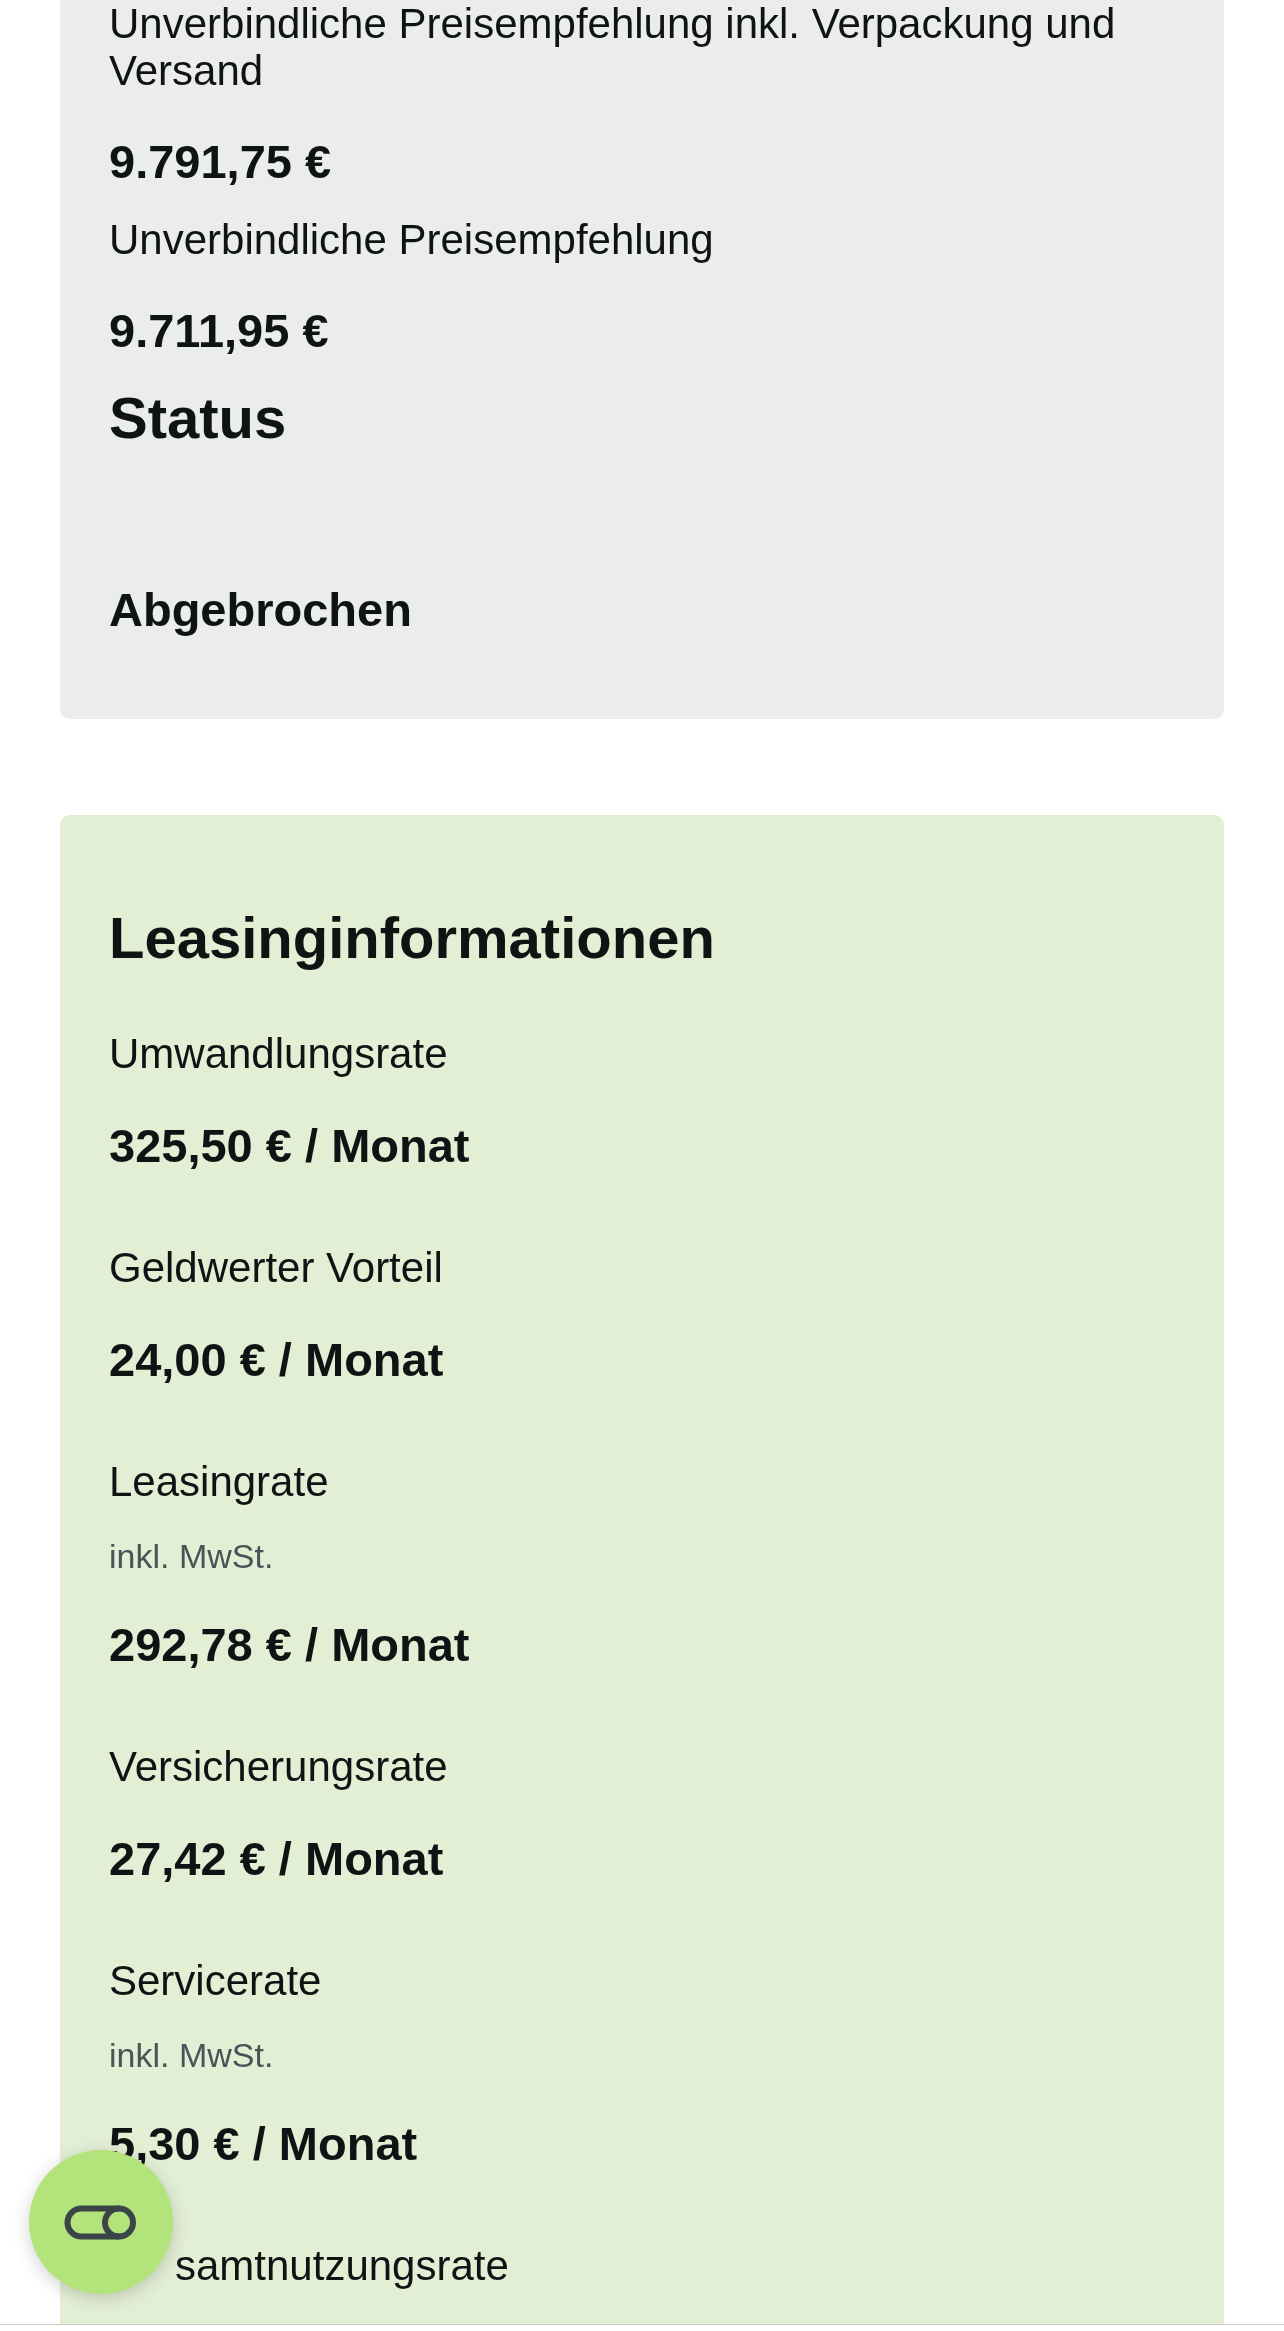 This screenshot has width=1284, height=2331. What do you see at coordinates (219, 1482) in the screenshot?
I see `rate-label: Leasingrate` at bounding box center [219, 1482].